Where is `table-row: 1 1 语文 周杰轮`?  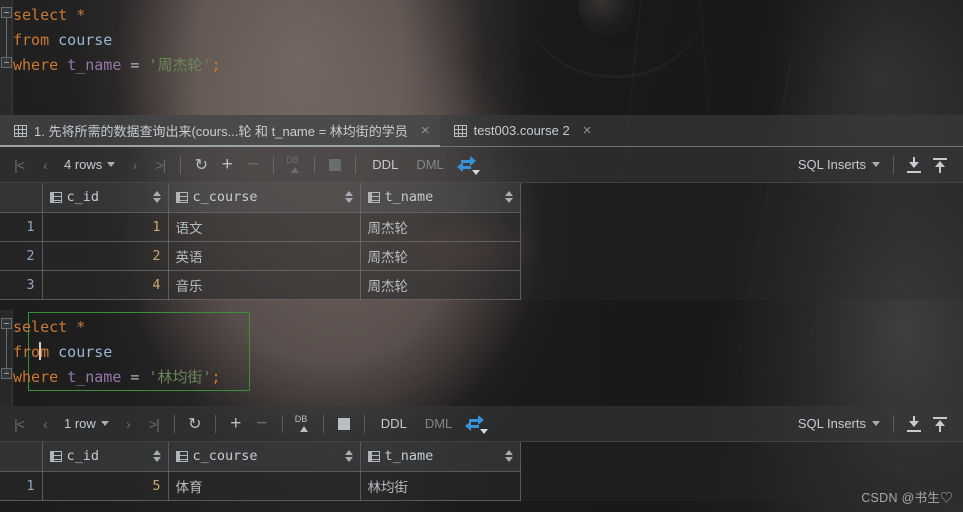
table-row: 1 1 语文 周杰轮 is located at coordinates (260, 227).